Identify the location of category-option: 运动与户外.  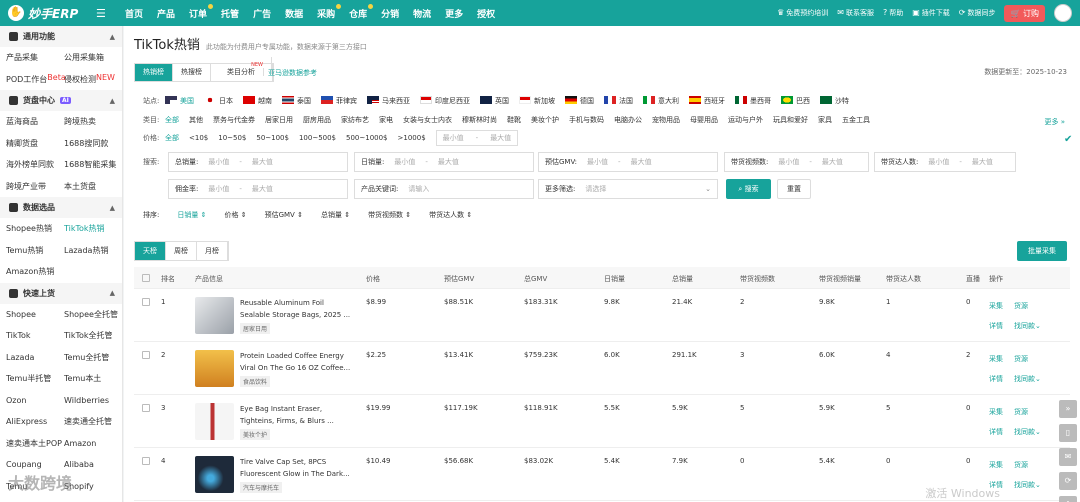
(745, 120).